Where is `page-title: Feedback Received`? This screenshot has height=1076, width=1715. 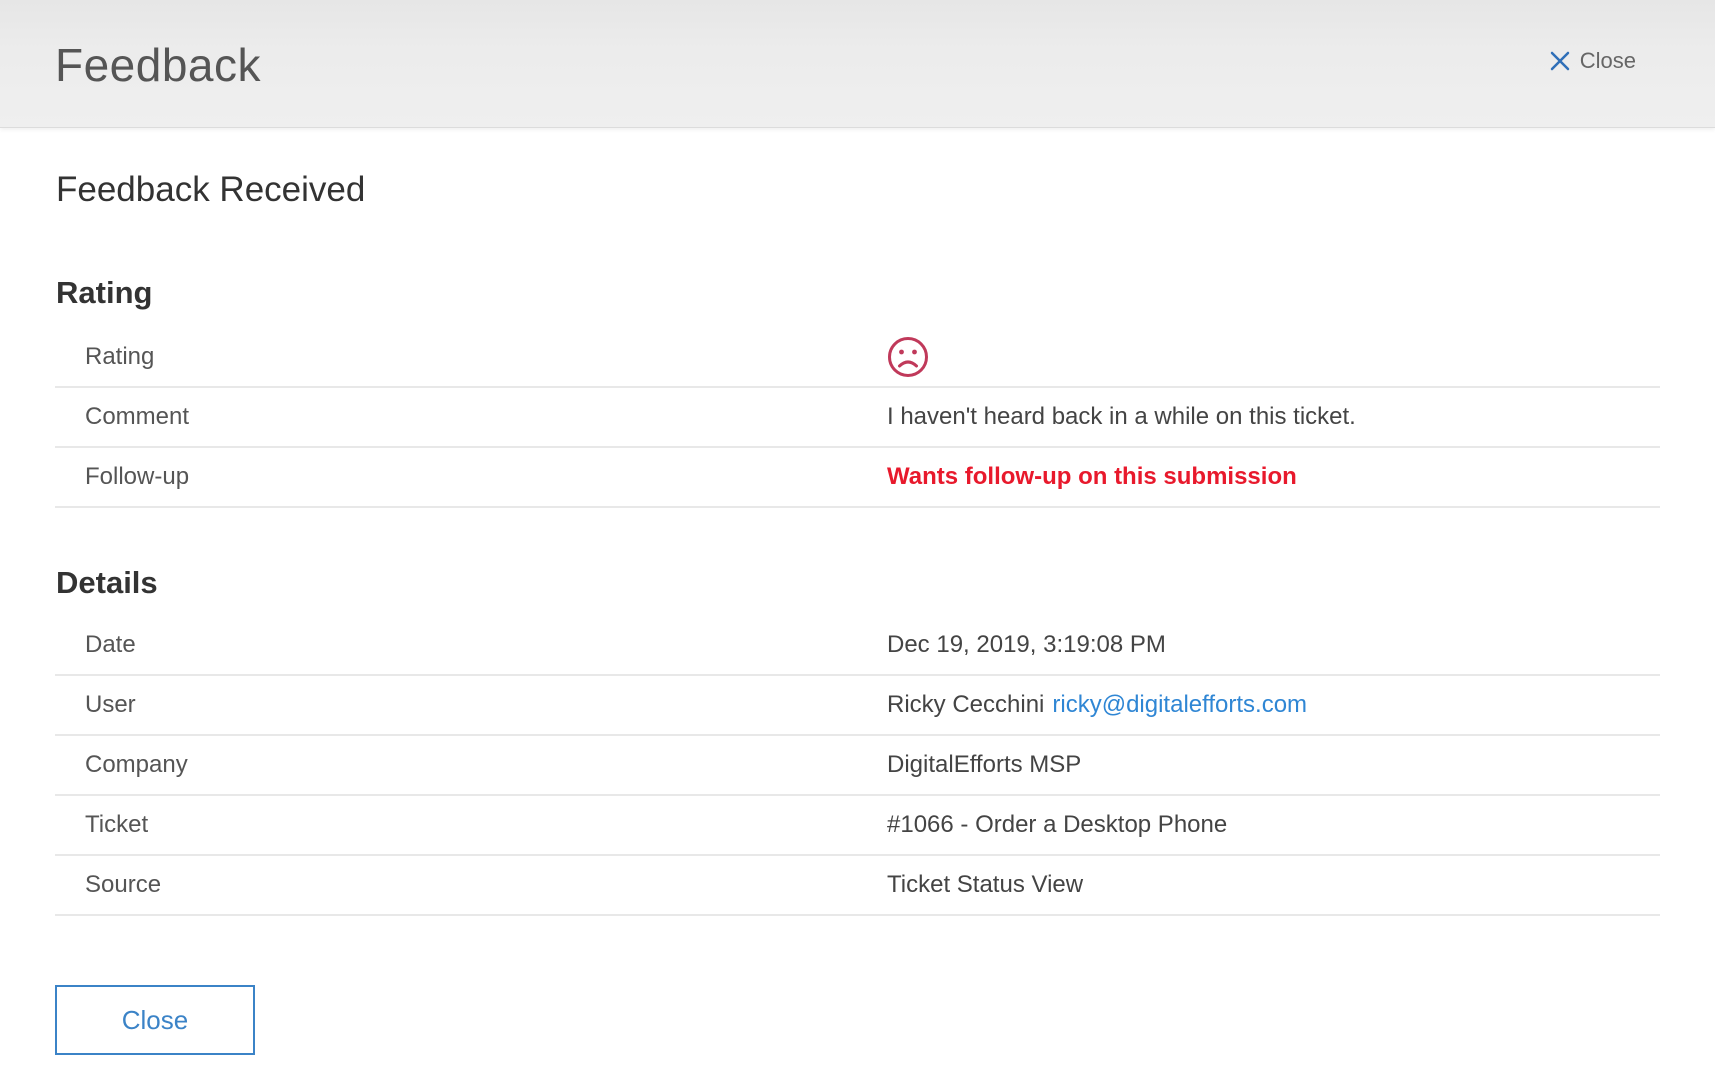
page-title: Feedback Received is located at coordinates (211, 189).